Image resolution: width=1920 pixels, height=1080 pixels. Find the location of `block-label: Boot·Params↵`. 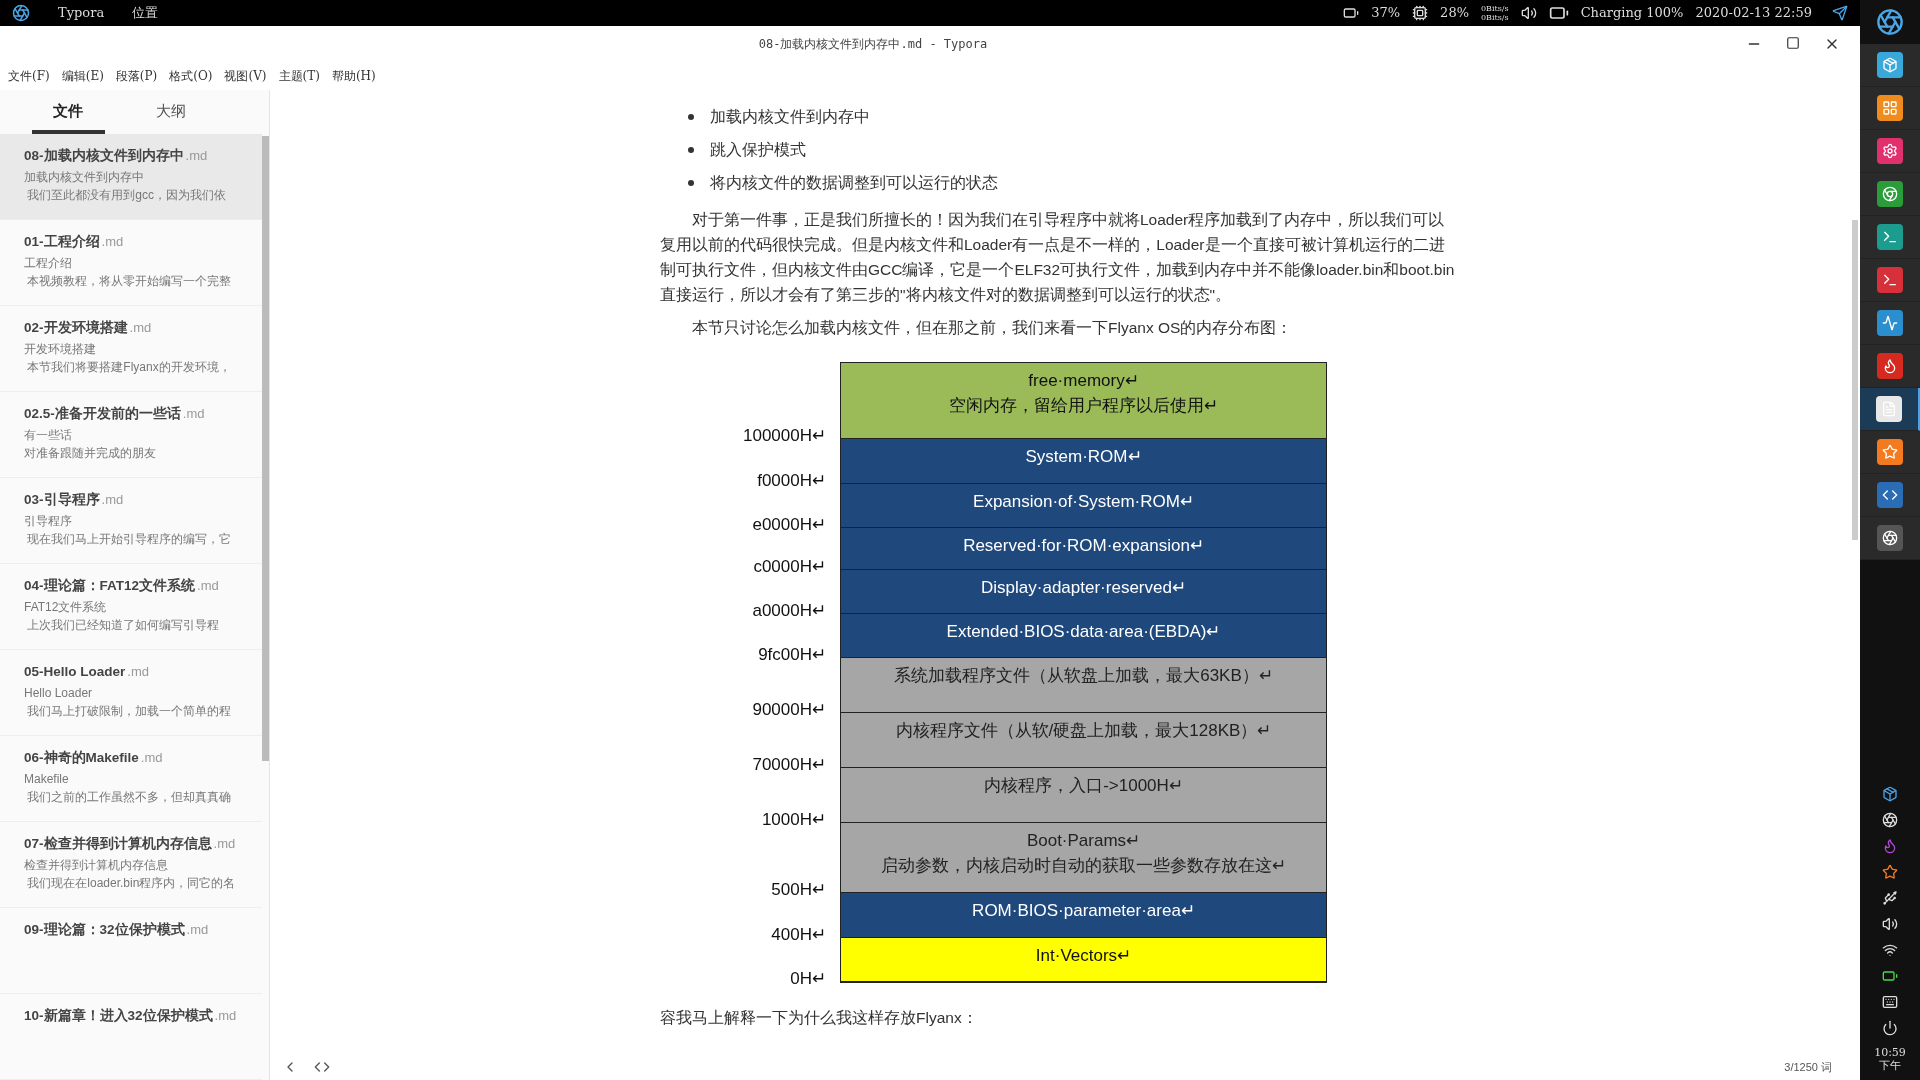

block-label: Boot·Params↵ is located at coordinates (1083, 841).